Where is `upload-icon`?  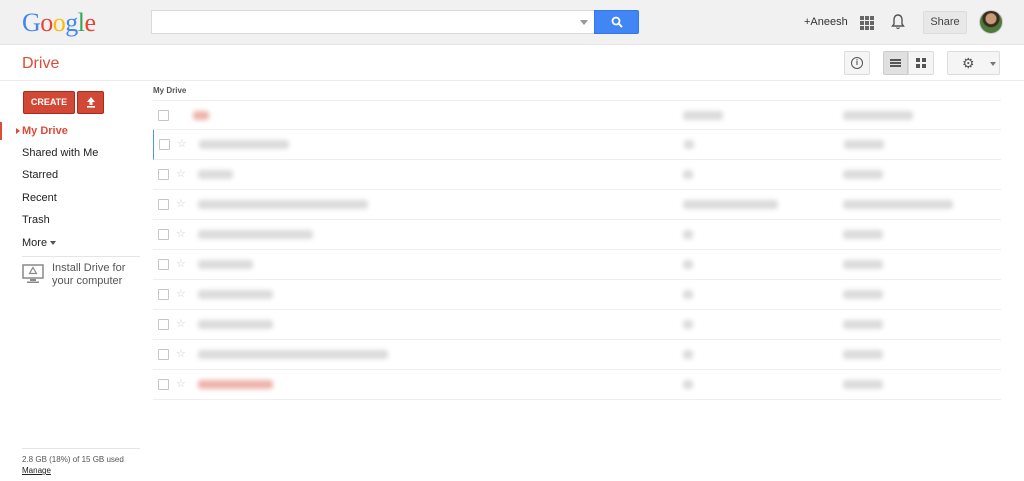 upload-icon is located at coordinates (91, 102).